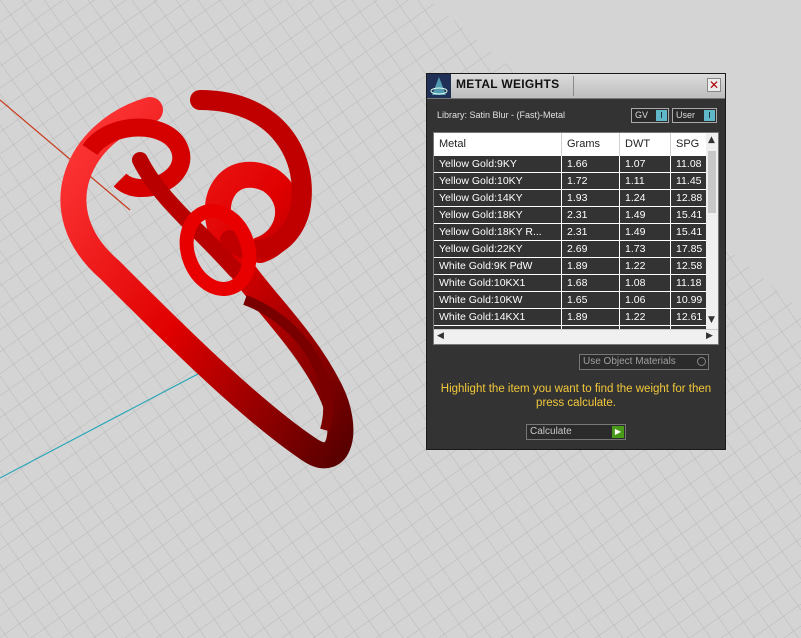 This screenshot has width=801, height=638. I want to click on close-button: ✕, so click(714, 85).